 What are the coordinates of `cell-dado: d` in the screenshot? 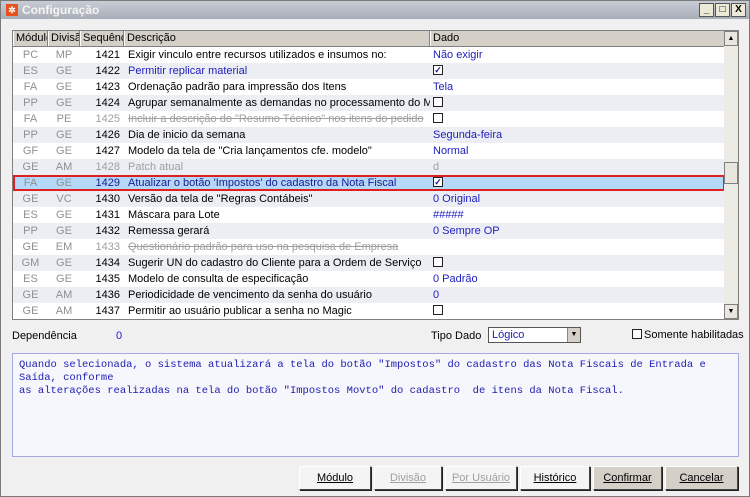 It's located at (577, 167).